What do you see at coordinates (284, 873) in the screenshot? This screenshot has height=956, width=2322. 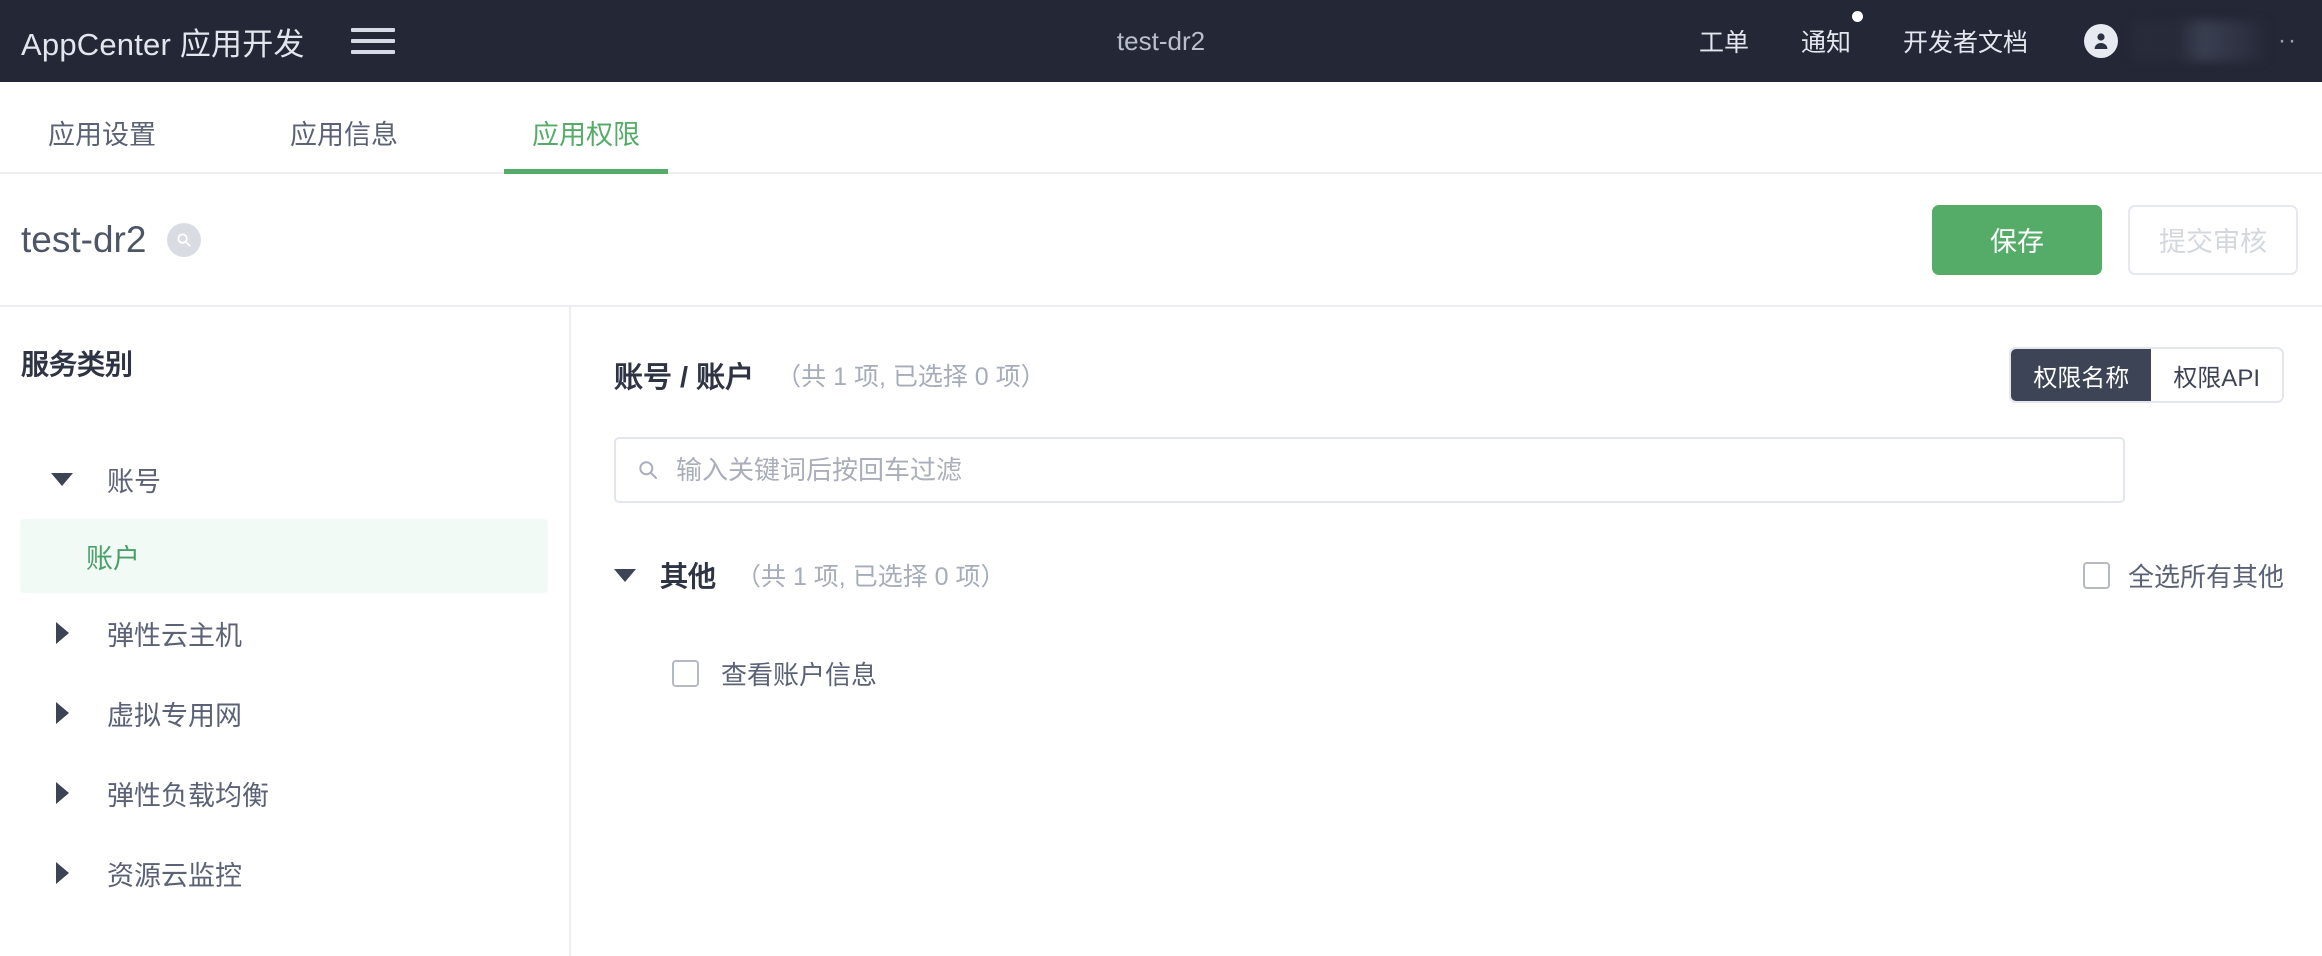 I see `sidebar-item-cloud-monitor: 资源云监控` at bounding box center [284, 873].